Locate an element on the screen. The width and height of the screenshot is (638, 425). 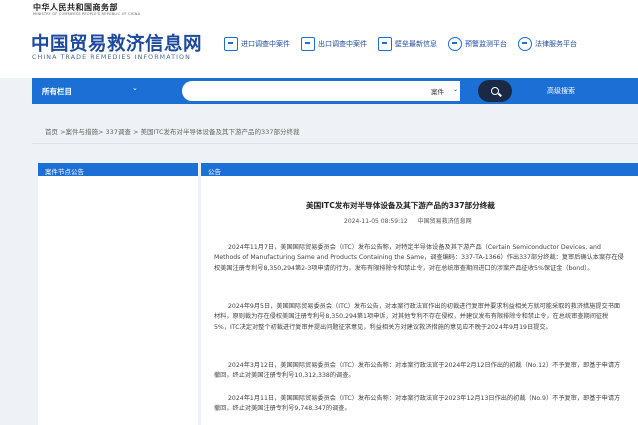
link-legal-service: 法律服务平台 is located at coordinates (547, 44).